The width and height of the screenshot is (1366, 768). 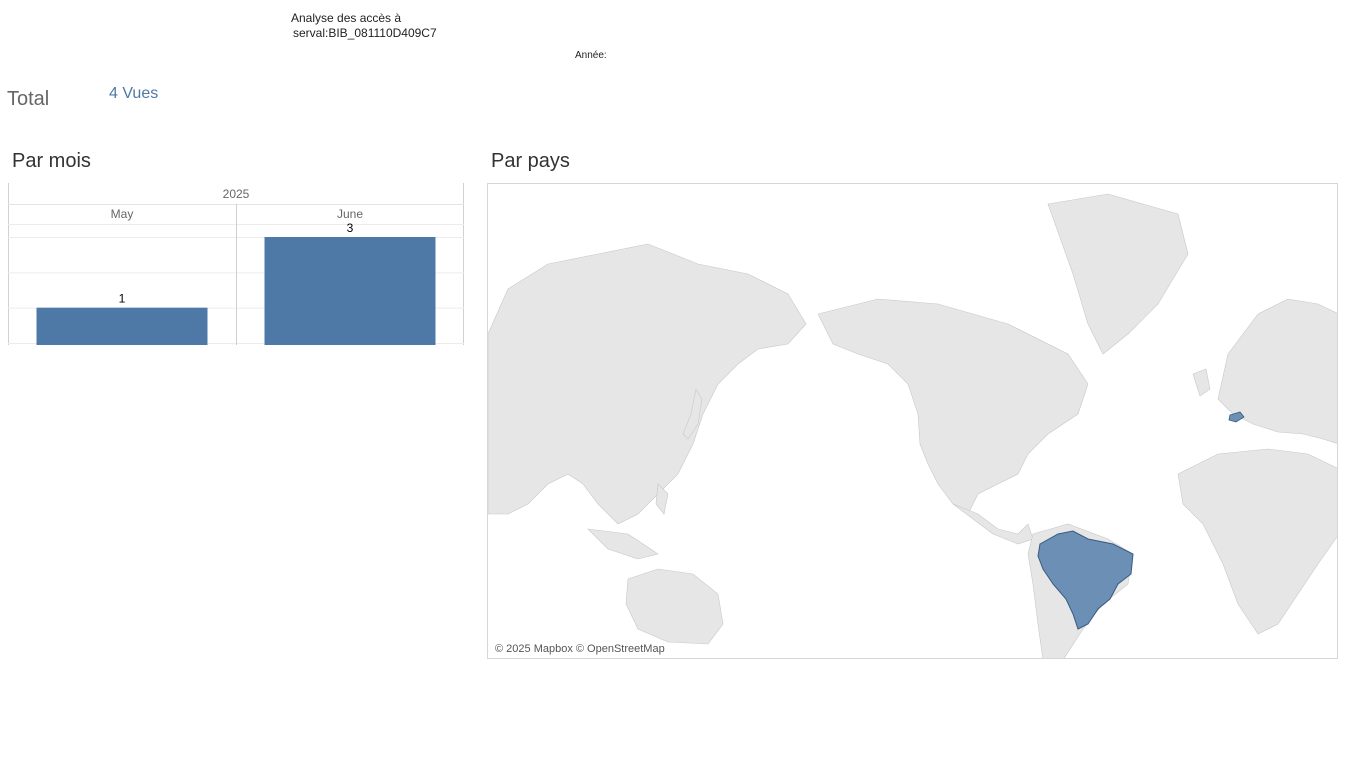 What do you see at coordinates (1201, 382) in the screenshot?
I see `uk-landmass` at bounding box center [1201, 382].